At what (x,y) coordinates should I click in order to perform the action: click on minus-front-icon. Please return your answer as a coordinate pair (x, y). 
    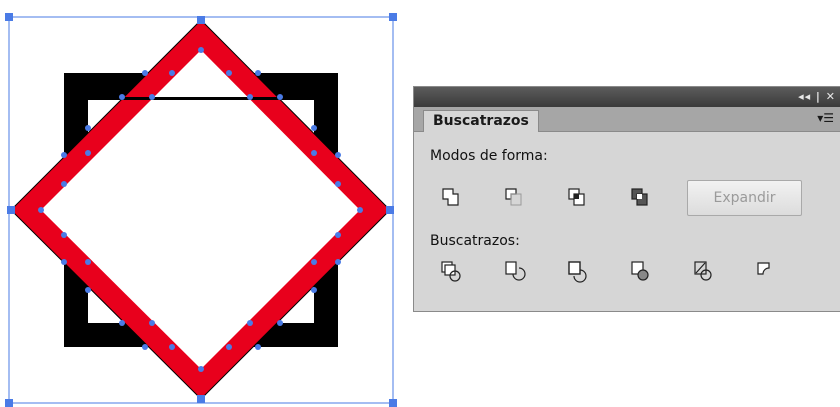
    Looking at the image, I should click on (515, 198).